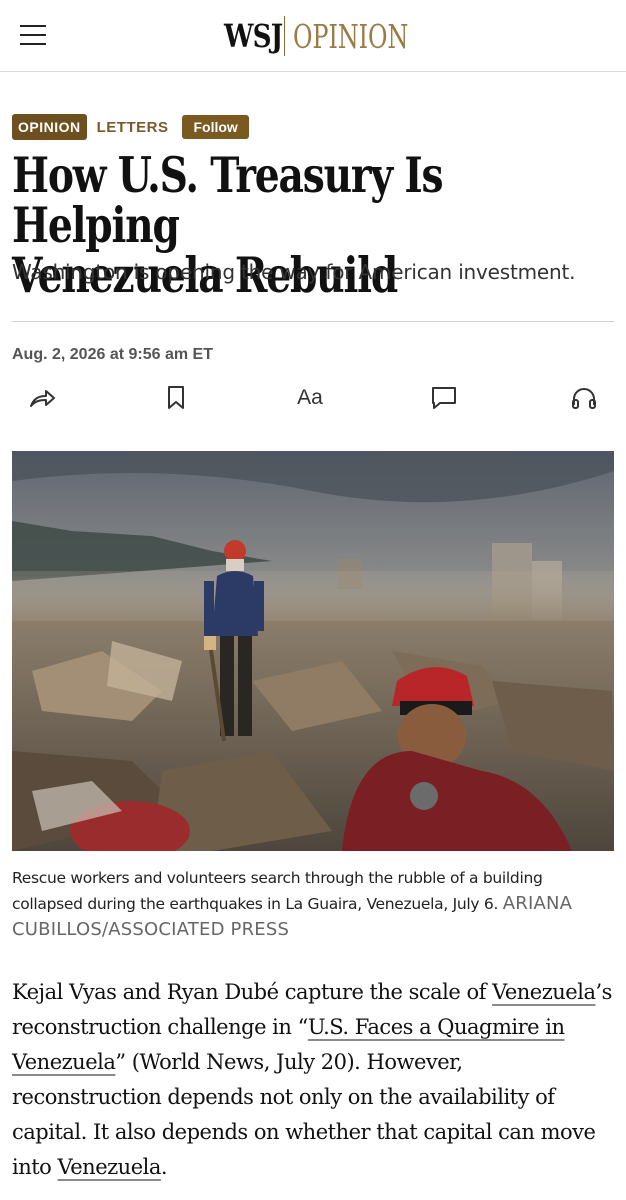  What do you see at coordinates (112, 354) in the screenshot?
I see `article-dateline: Aug. 2, 2026 at 9:56 am ET` at bounding box center [112, 354].